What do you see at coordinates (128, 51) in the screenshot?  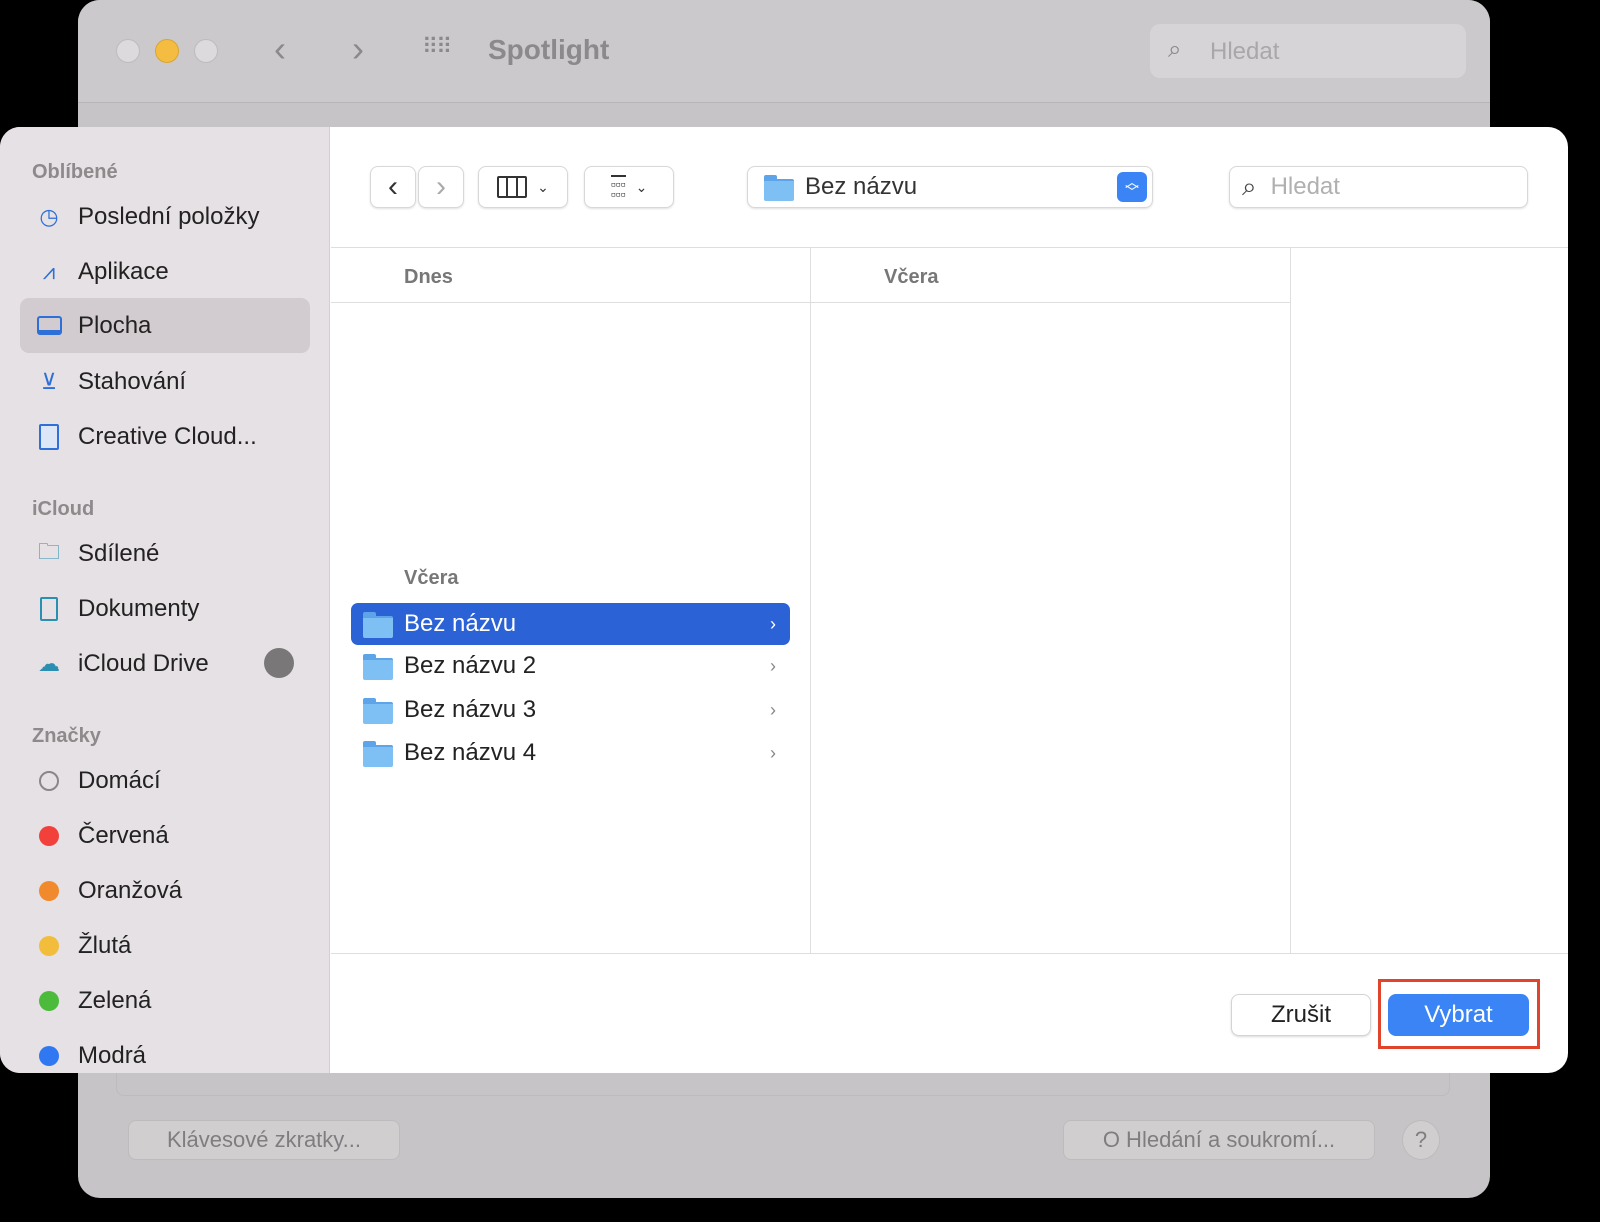 I see `close-window-button` at bounding box center [128, 51].